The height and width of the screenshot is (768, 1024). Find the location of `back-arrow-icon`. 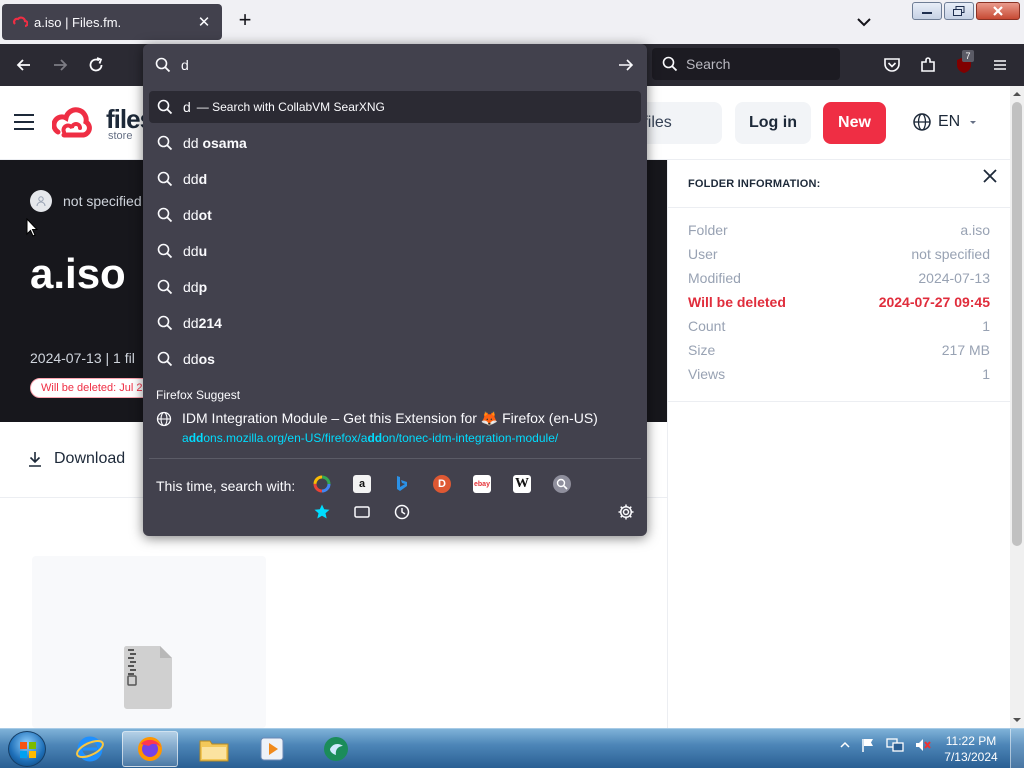

back-arrow-icon is located at coordinates (24, 65).